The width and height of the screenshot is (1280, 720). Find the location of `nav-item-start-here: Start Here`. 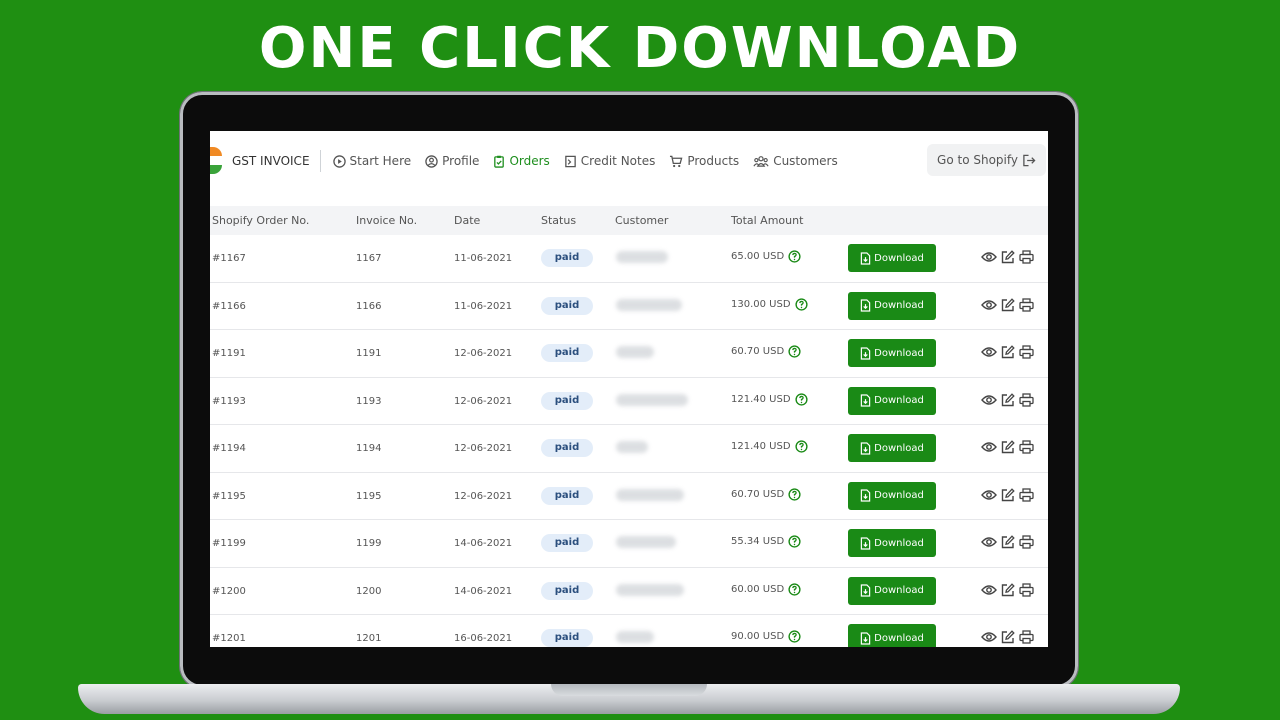

nav-item-start-here: Start Here is located at coordinates (371, 161).